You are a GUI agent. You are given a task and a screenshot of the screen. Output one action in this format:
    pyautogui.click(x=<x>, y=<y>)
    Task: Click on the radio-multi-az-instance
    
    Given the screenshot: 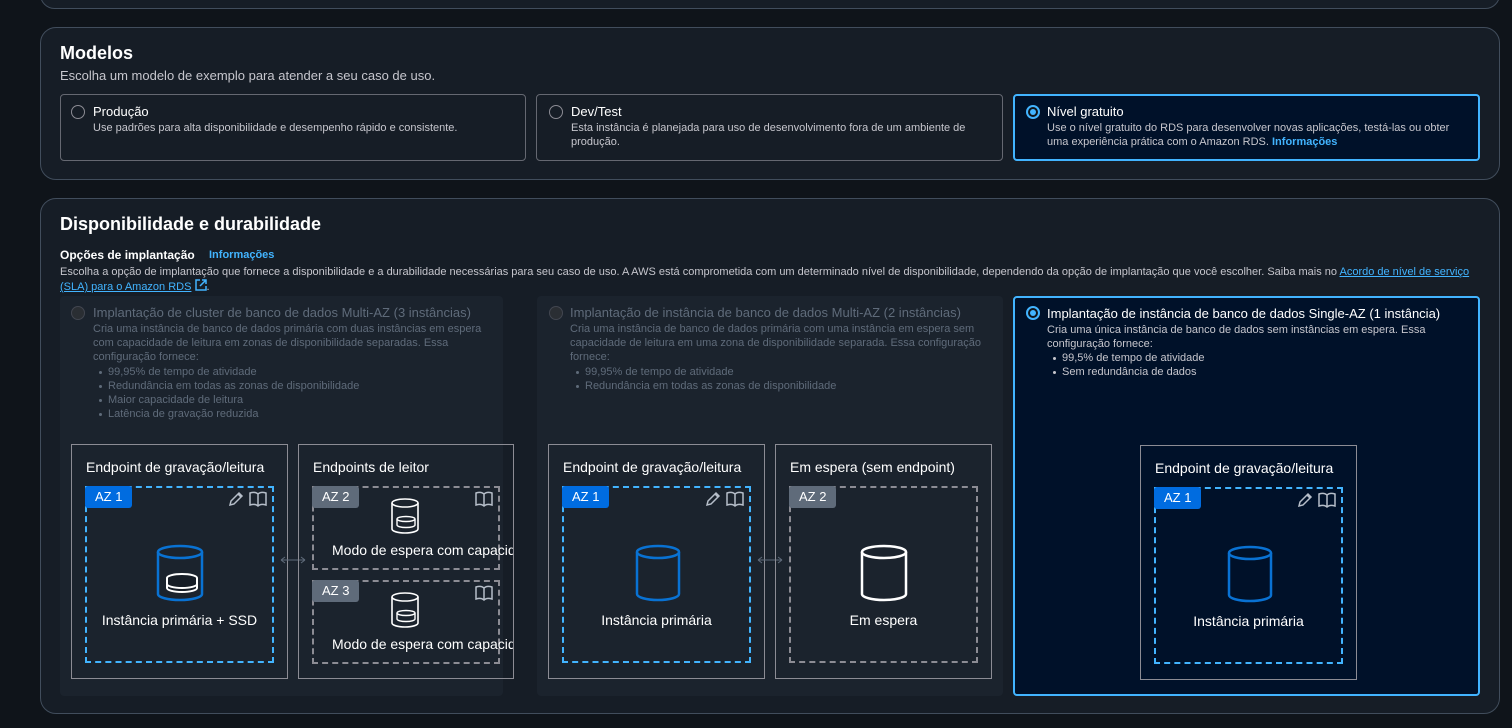 What is the action you would take?
    pyautogui.click(x=556, y=313)
    